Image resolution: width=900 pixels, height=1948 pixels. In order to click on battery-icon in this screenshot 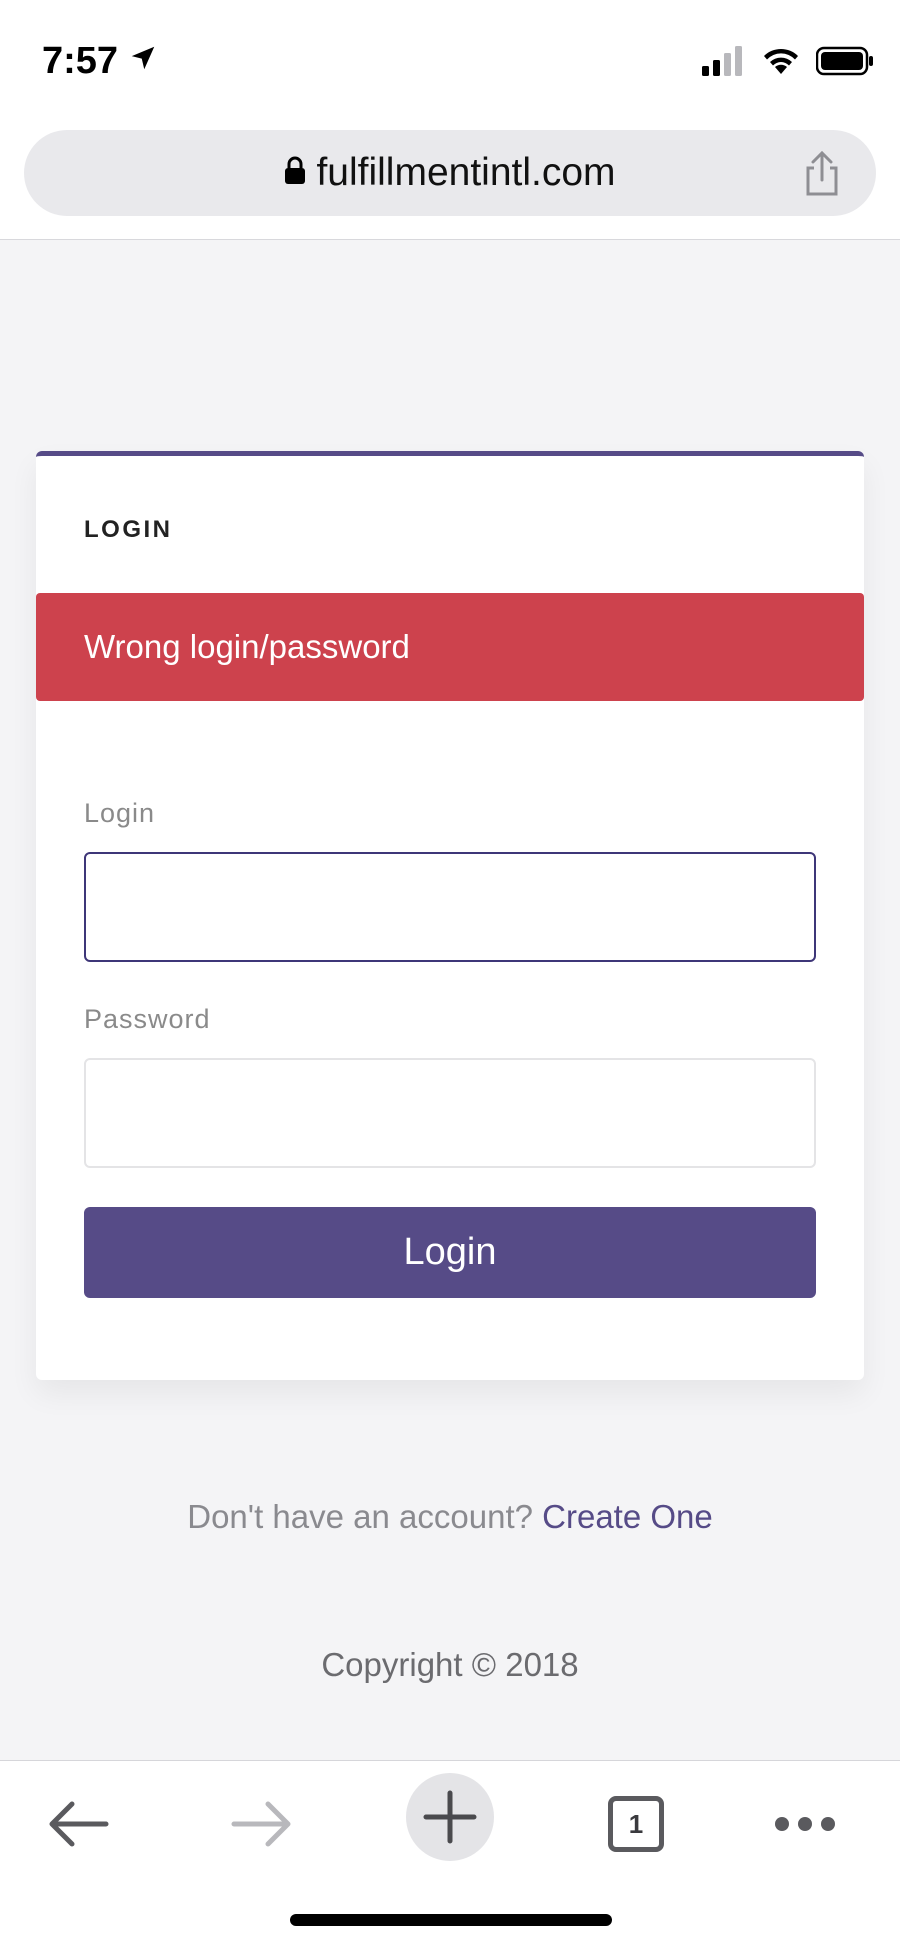, I will do `click(844, 63)`.